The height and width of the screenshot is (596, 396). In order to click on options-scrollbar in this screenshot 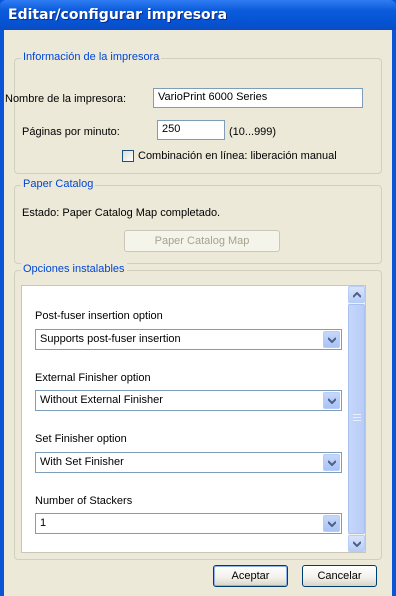, I will do `click(356, 419)`.